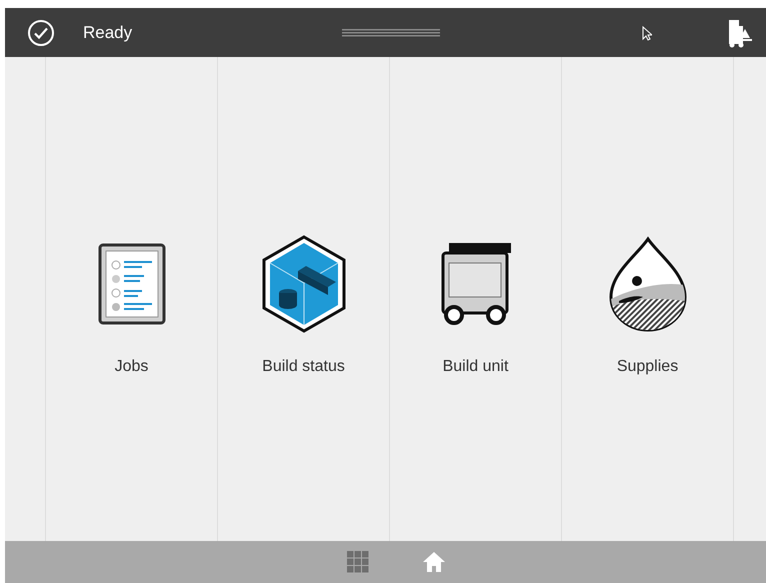 The width and height of the screenshot is (766, 583). I want to click on cursor-icon, so click(647, 33).